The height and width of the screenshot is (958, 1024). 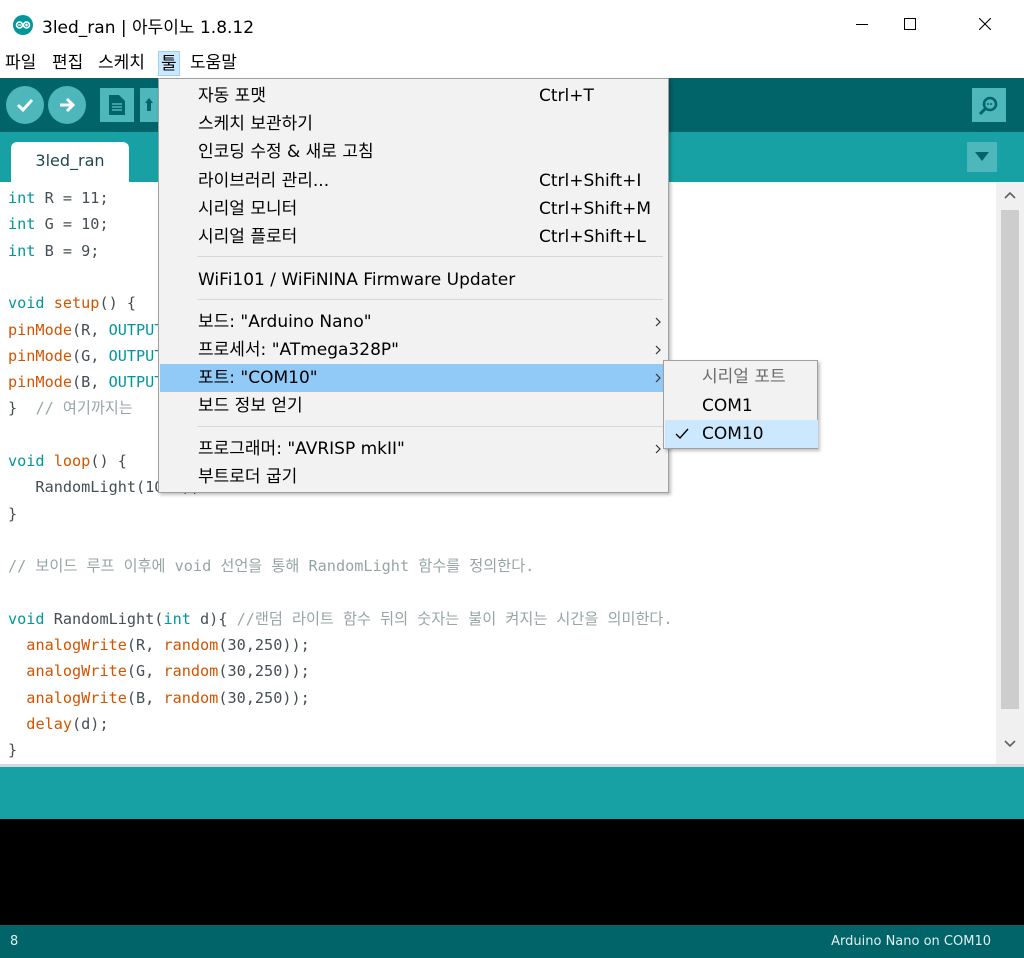 What do you see at coordinates (213, 63) in the screenshot?
I see `menu-help: 도움말` at bounding box center [213, 63].